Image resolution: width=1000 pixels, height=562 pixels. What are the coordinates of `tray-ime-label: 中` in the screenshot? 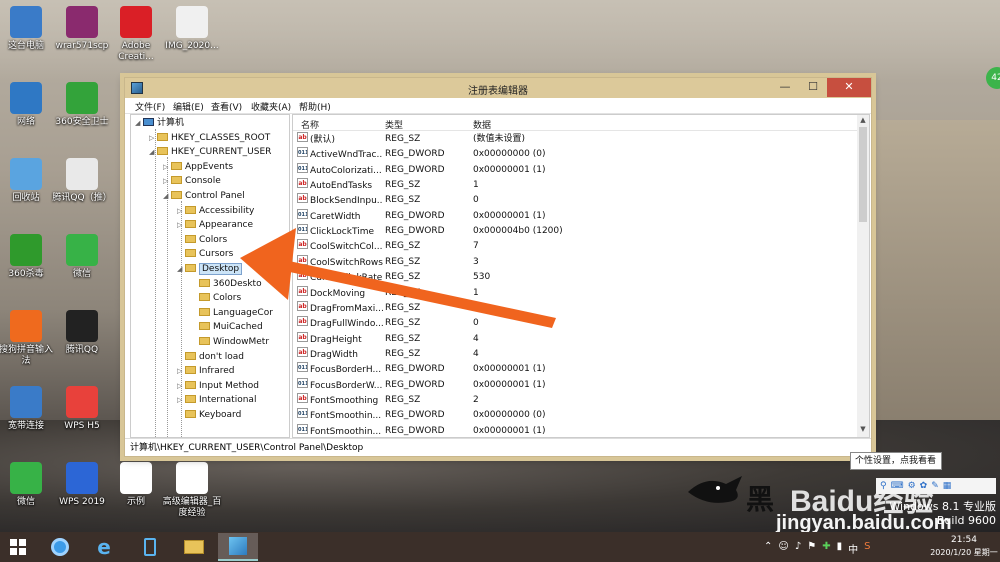 It's located at (853, 548).